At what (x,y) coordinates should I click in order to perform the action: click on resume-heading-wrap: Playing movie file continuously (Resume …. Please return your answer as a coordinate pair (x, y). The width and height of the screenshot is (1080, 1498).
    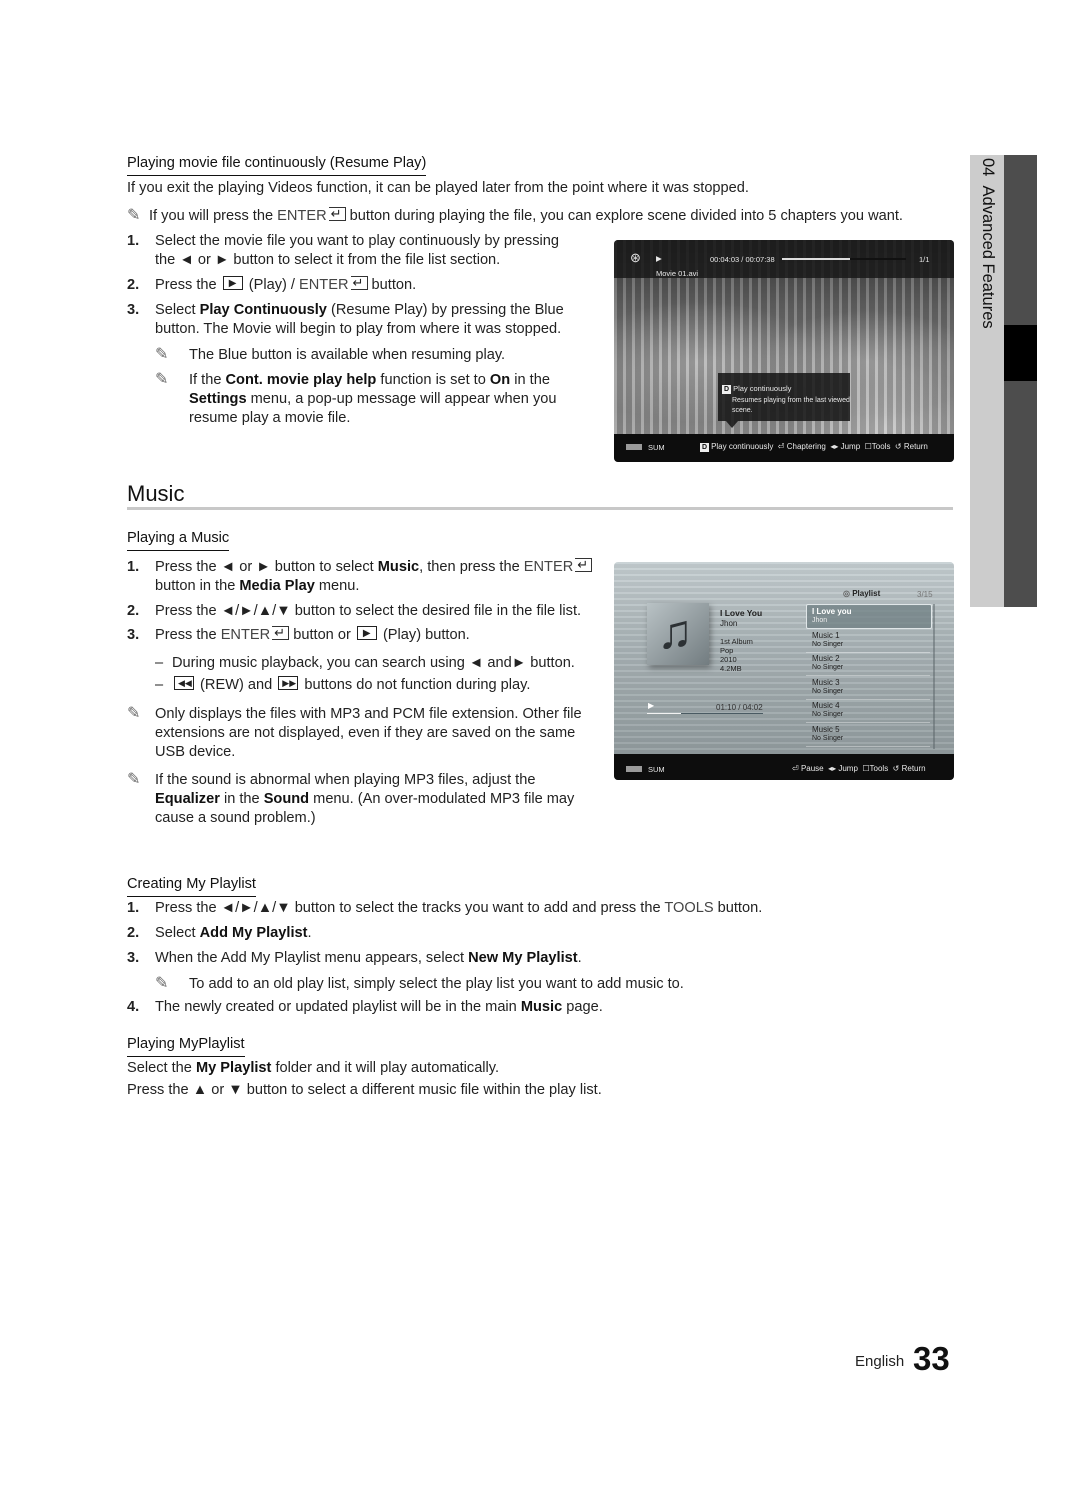
    Looking at the image, I should click on (277, 165).